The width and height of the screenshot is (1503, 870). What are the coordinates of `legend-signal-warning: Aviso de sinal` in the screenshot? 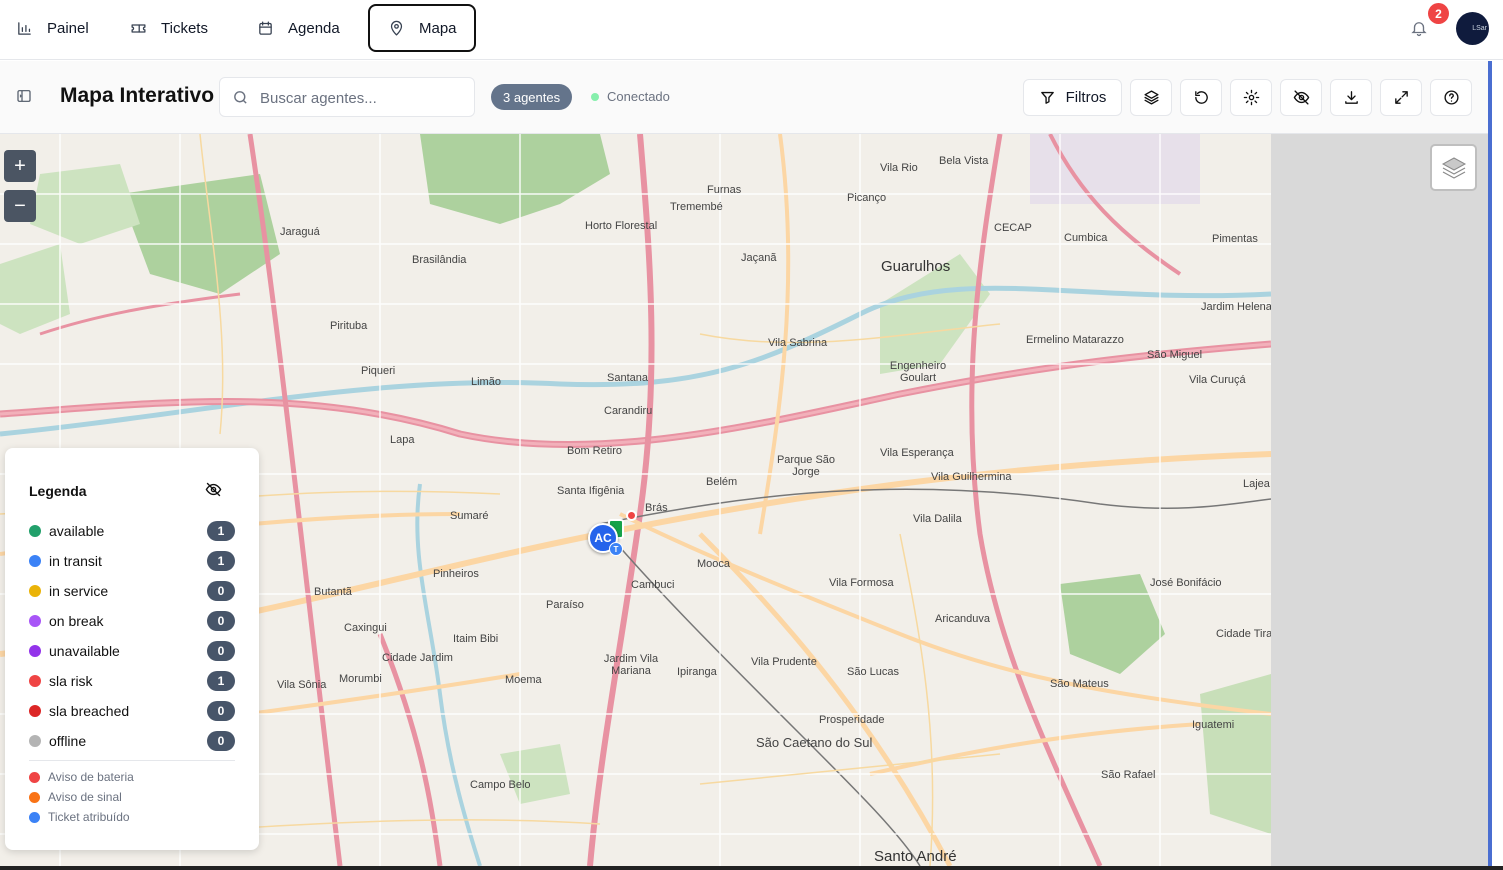 It's located at (75, 797).